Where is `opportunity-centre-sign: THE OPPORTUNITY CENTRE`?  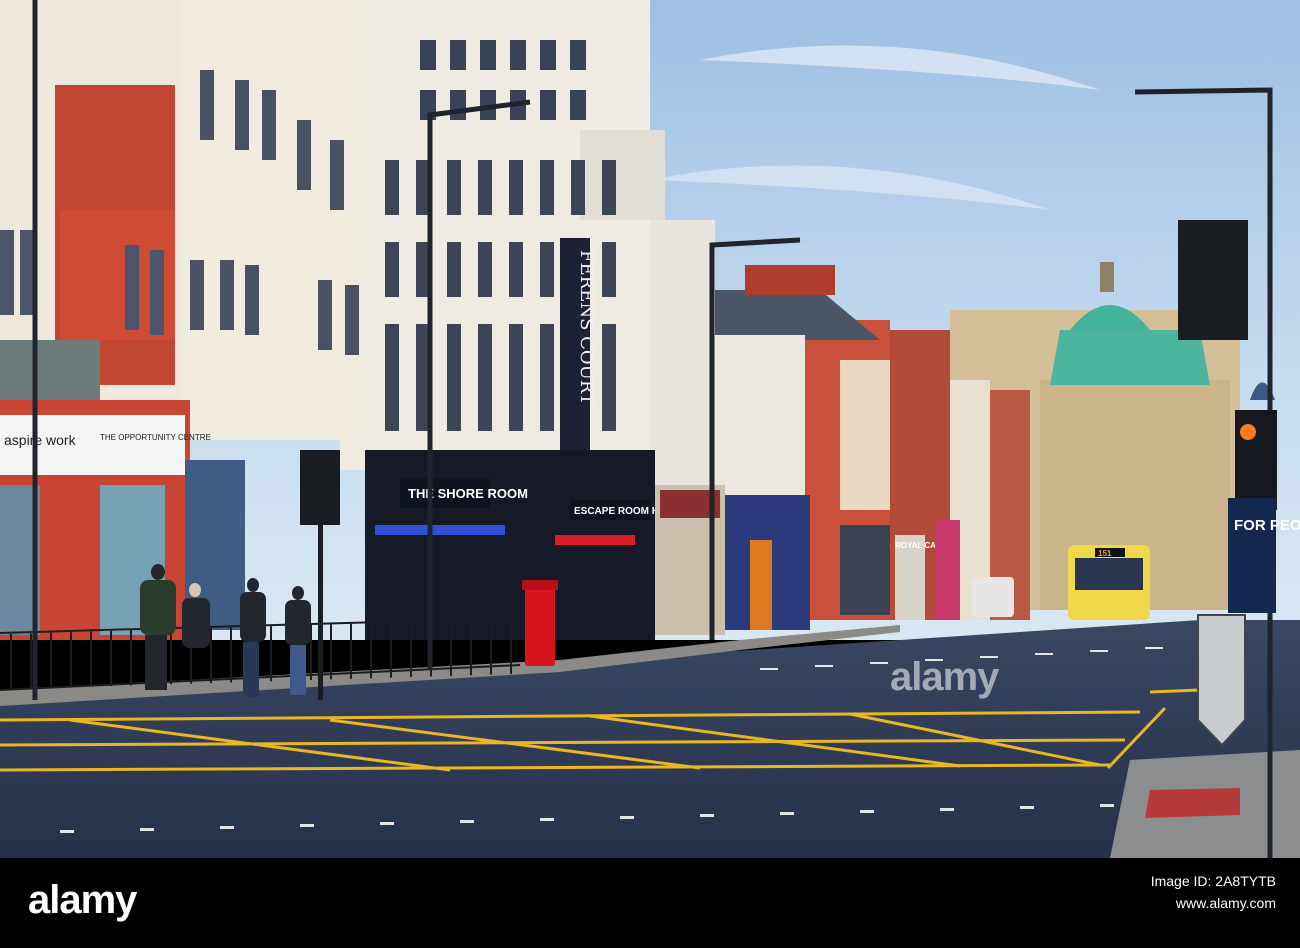
opportunity-centre-sign: THE OPPORTUNITY CENTRE is located at coordinates (155, 437).